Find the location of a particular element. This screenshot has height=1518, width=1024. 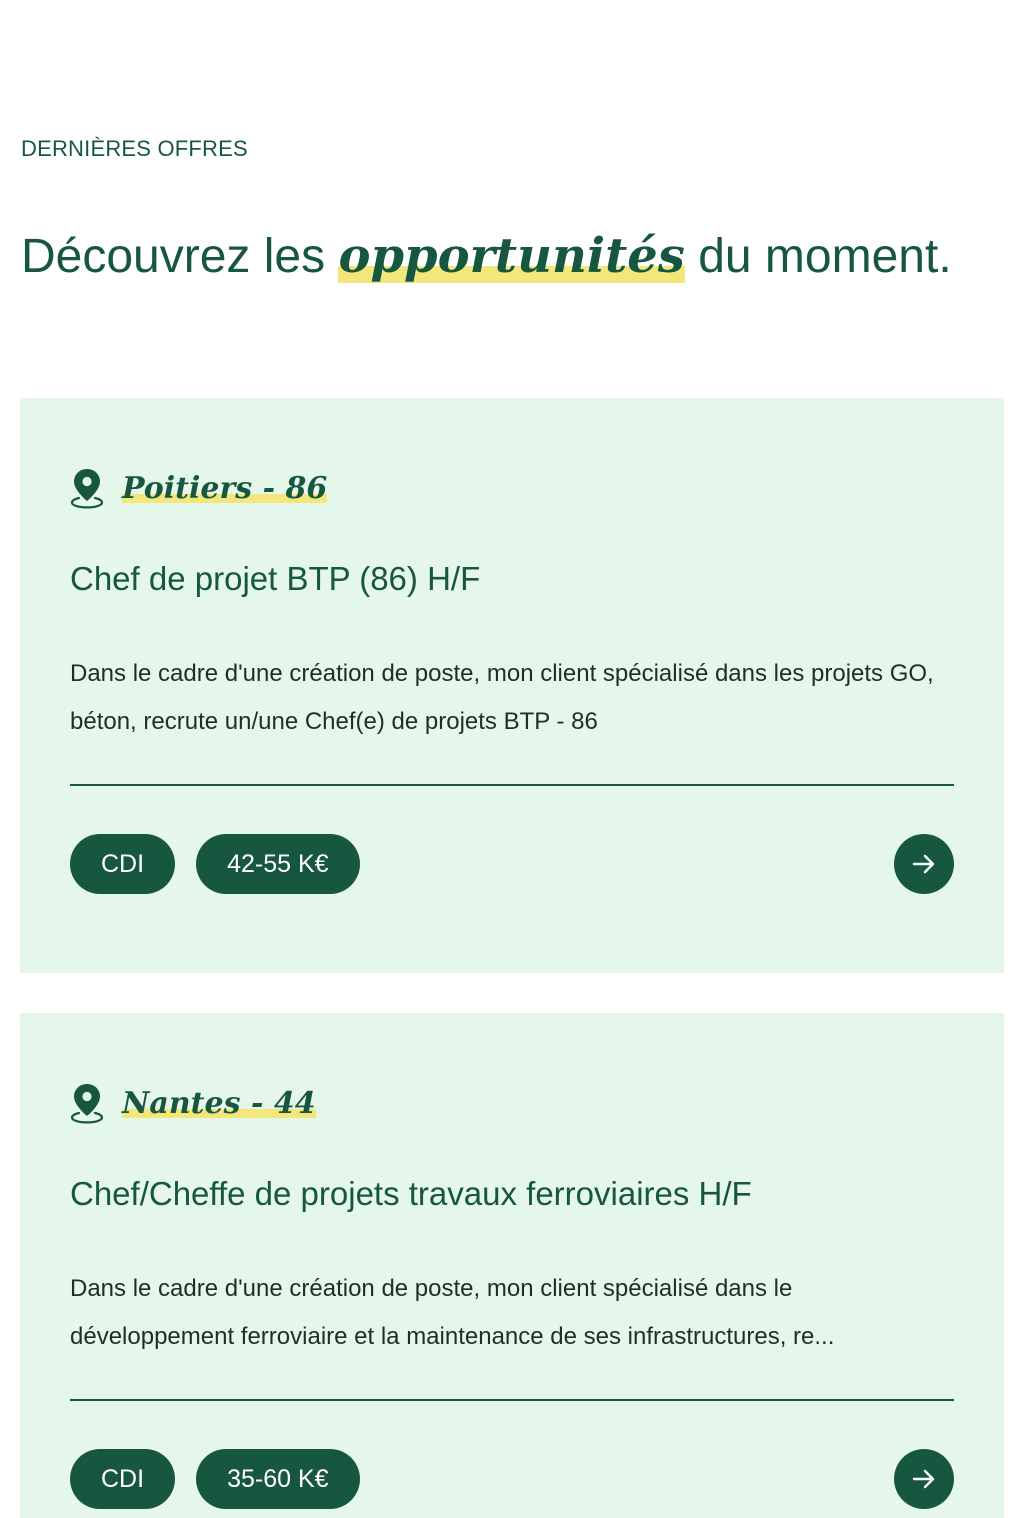

location-text: Nantes - 44 is located at coordinates (219, 1103).